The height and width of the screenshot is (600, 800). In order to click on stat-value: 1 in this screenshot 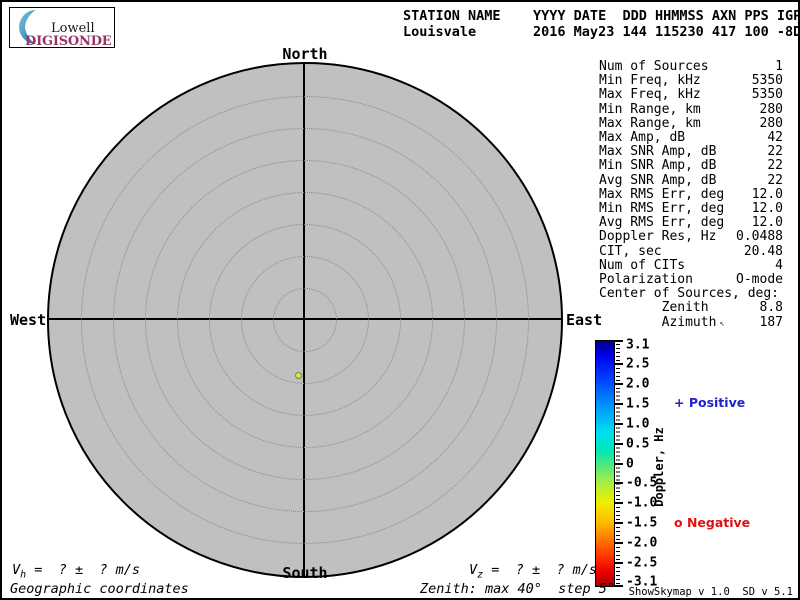, I will do `click(779, 66)`.